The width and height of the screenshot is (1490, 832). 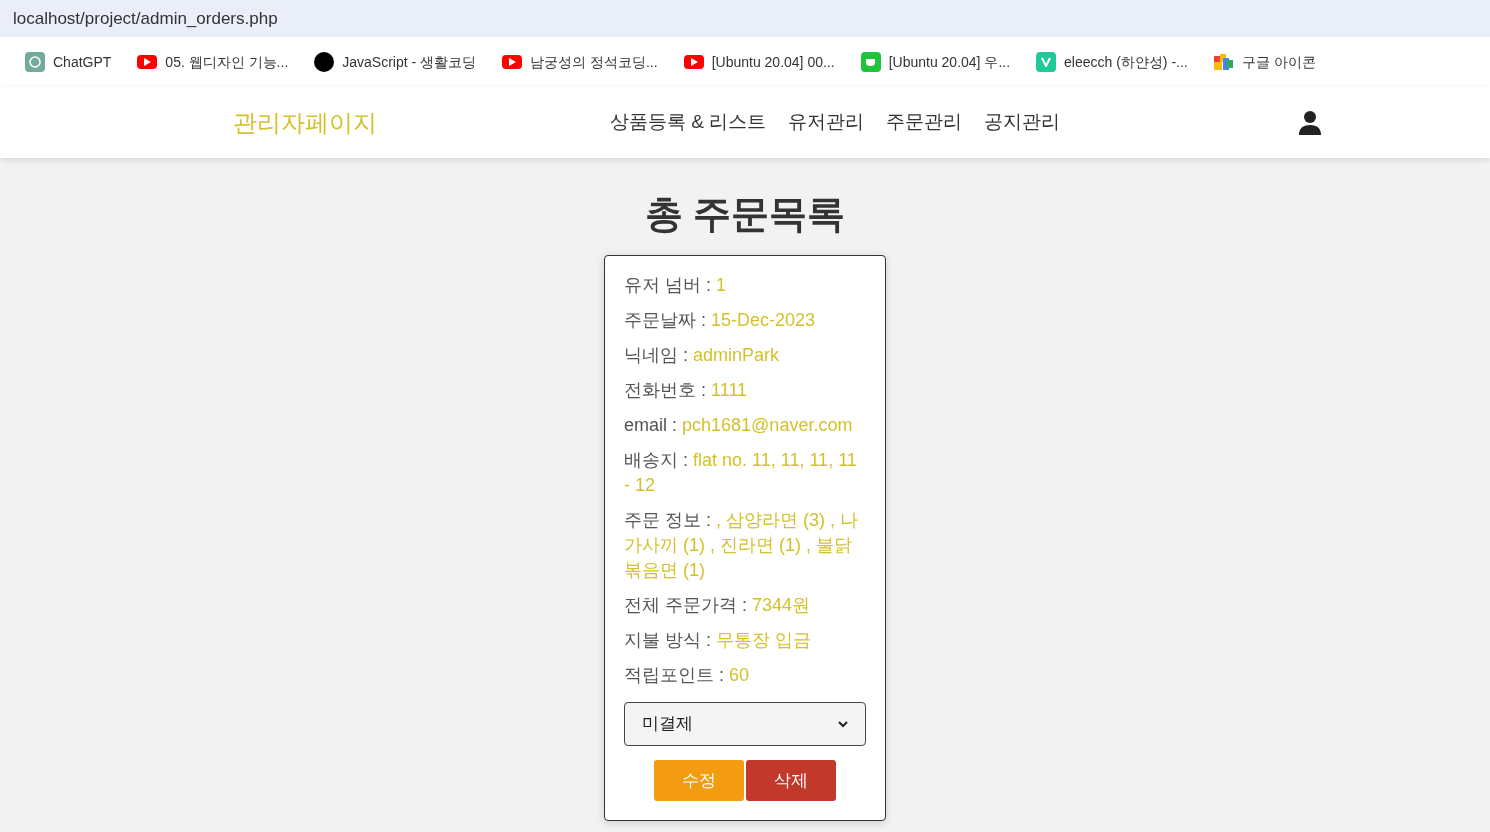 I want to click on order-field: 적립포인트 : 60, so click(x=745, y=675).